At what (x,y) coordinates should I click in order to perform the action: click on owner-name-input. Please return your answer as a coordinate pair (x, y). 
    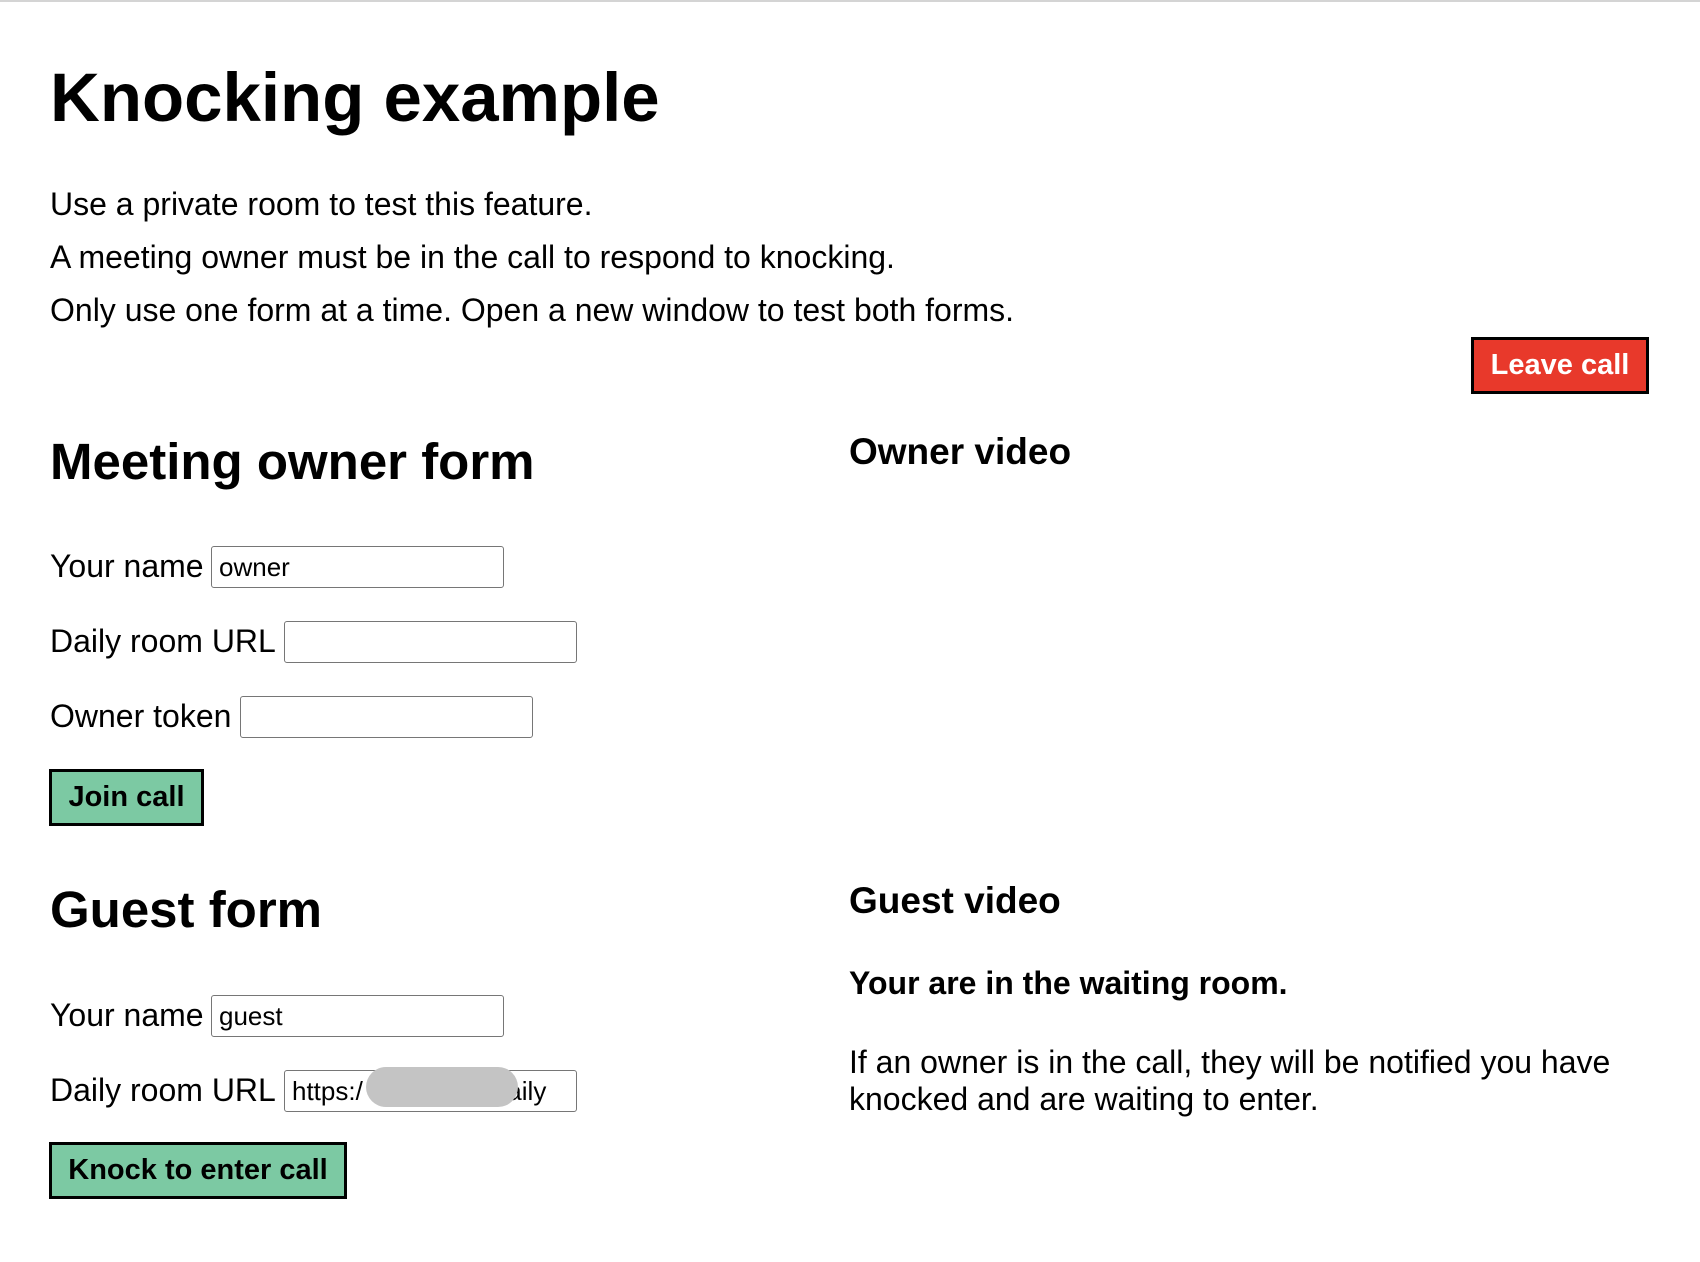
    Looking at the image, I should click on (357, 567).